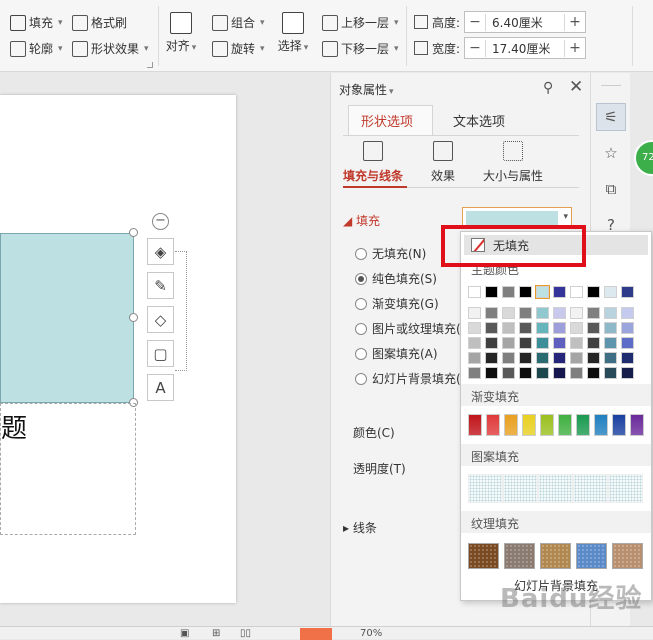  Describe the element at coordinates (184, 633) in the screenshot. I see `view-normal-icon: ▣` at that location.